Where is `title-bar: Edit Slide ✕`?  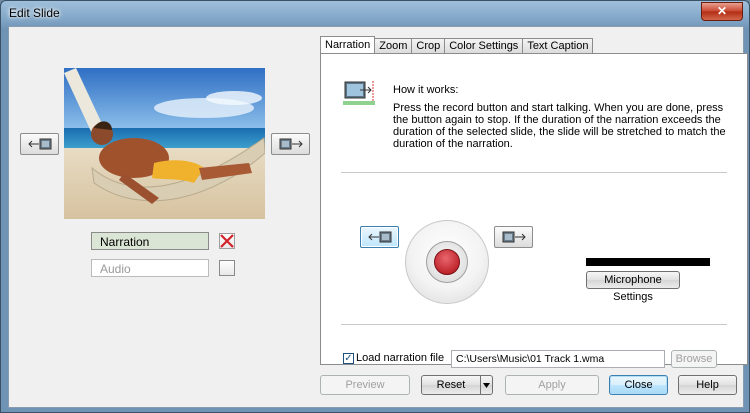 title-bar: Edit Slide ✕ is located at coordinates (375, 14).